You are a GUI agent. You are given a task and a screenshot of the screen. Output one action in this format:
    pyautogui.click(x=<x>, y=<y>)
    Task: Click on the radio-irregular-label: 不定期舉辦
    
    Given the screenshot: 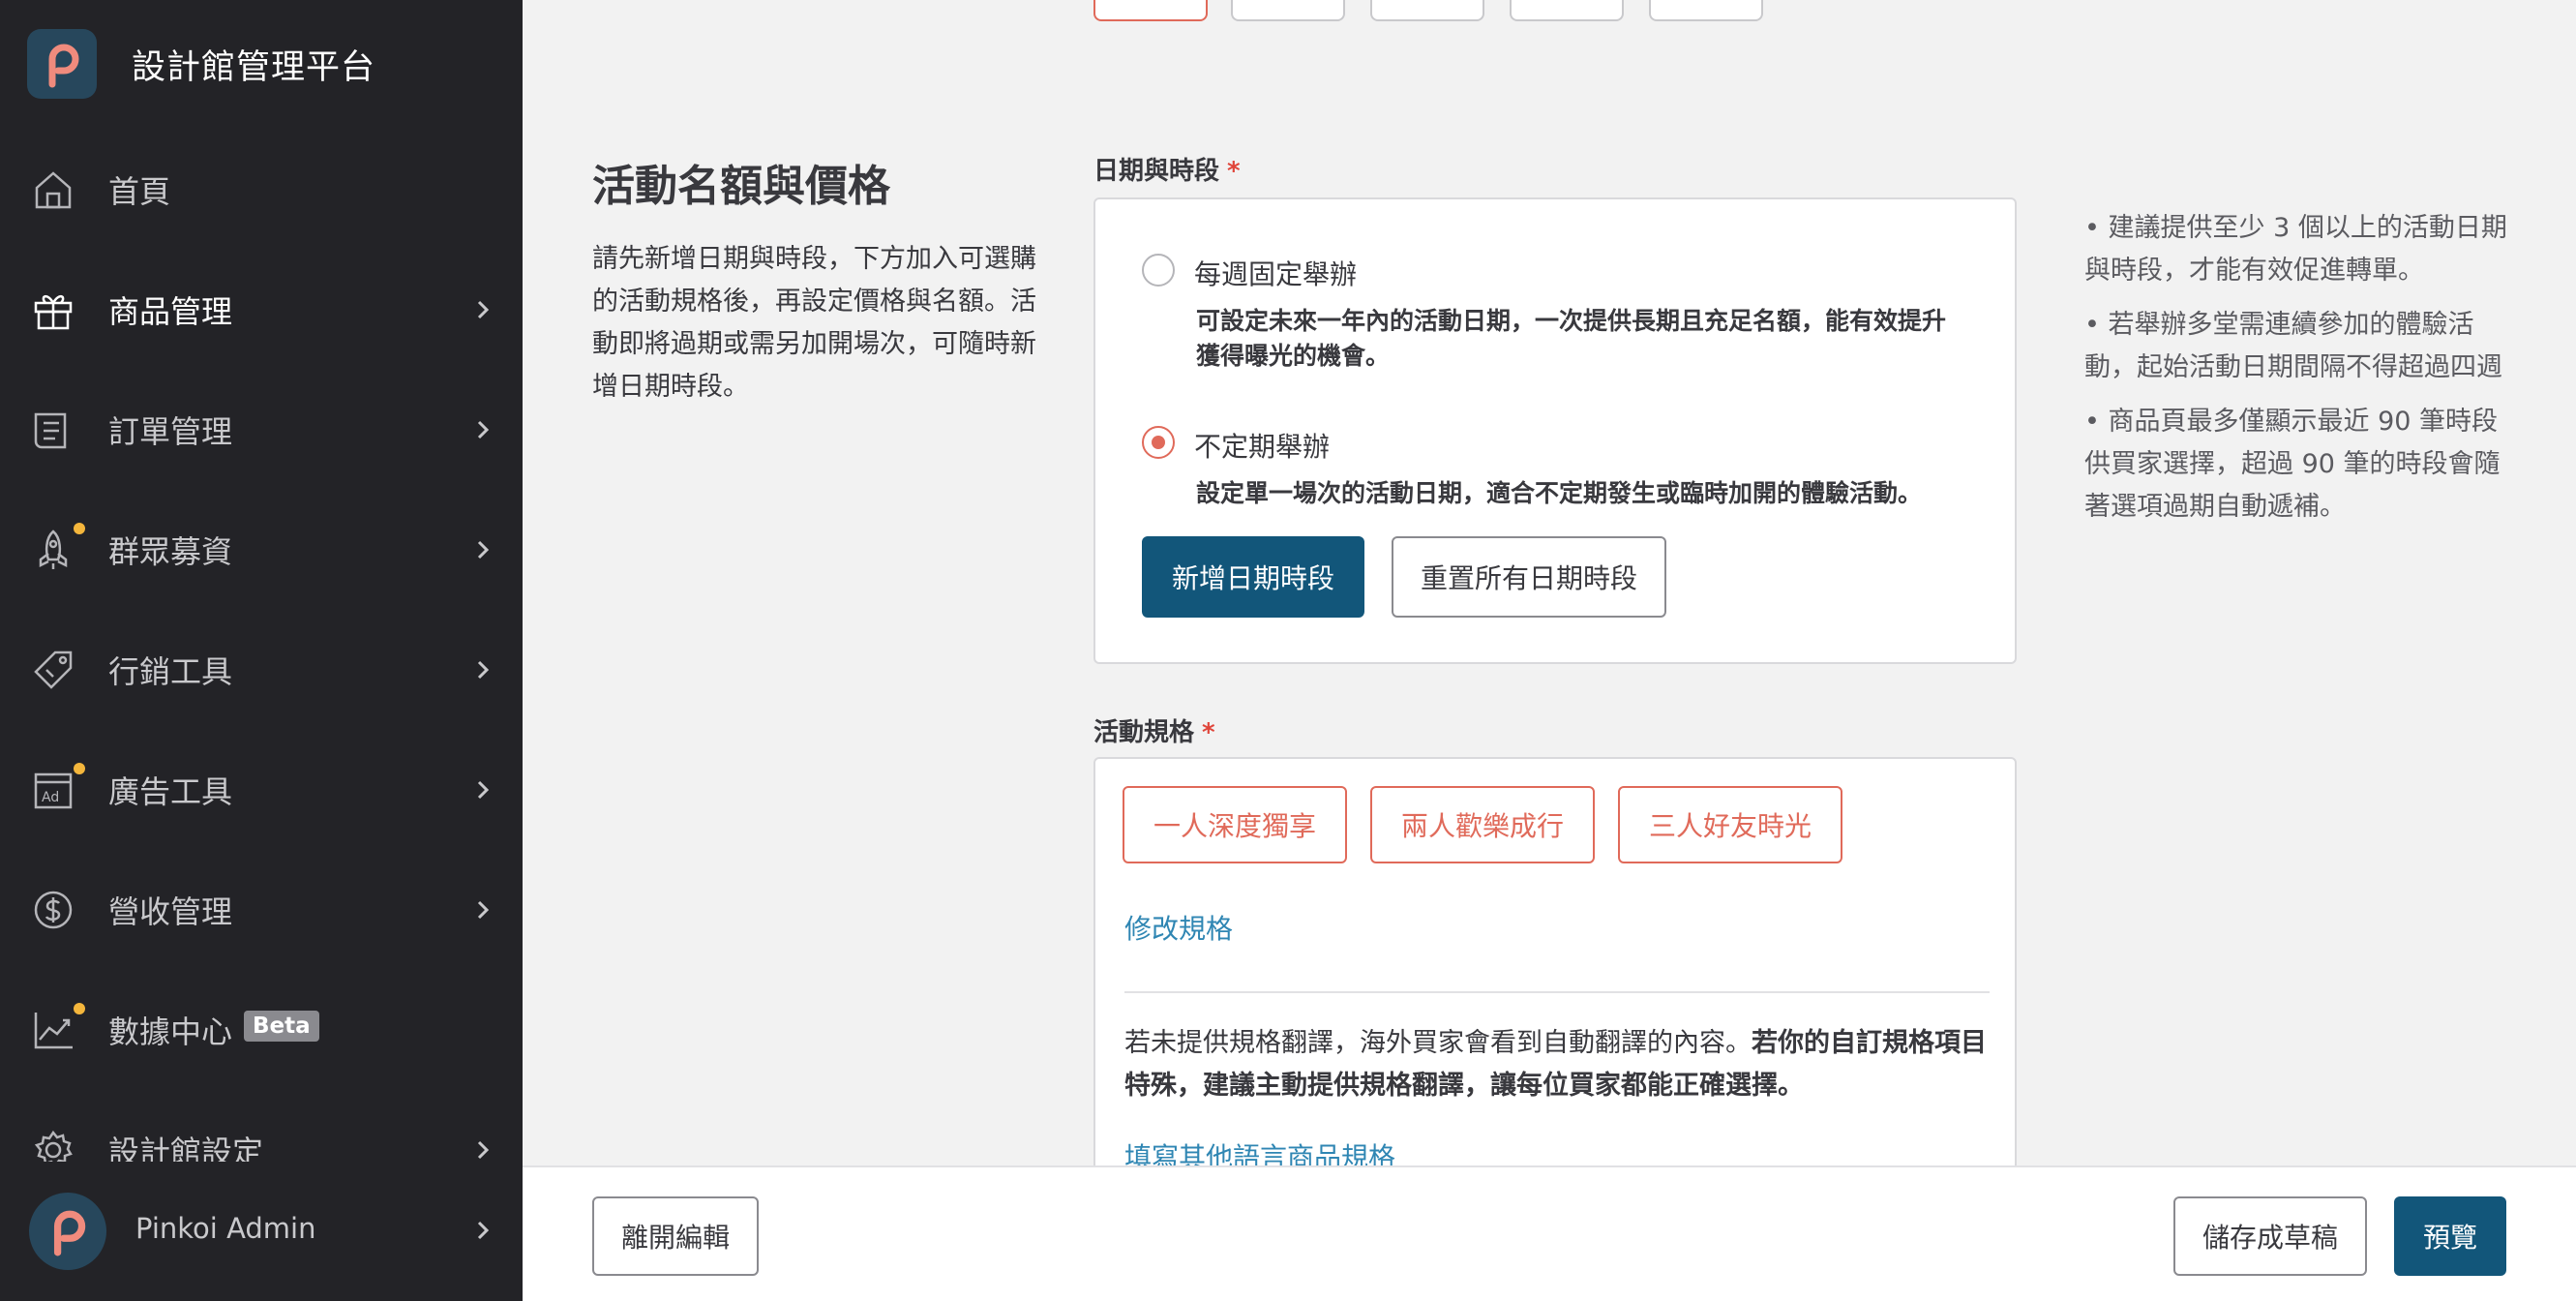 What is the action you would take?
    pyautogui.click(x=1262, y=445)
    